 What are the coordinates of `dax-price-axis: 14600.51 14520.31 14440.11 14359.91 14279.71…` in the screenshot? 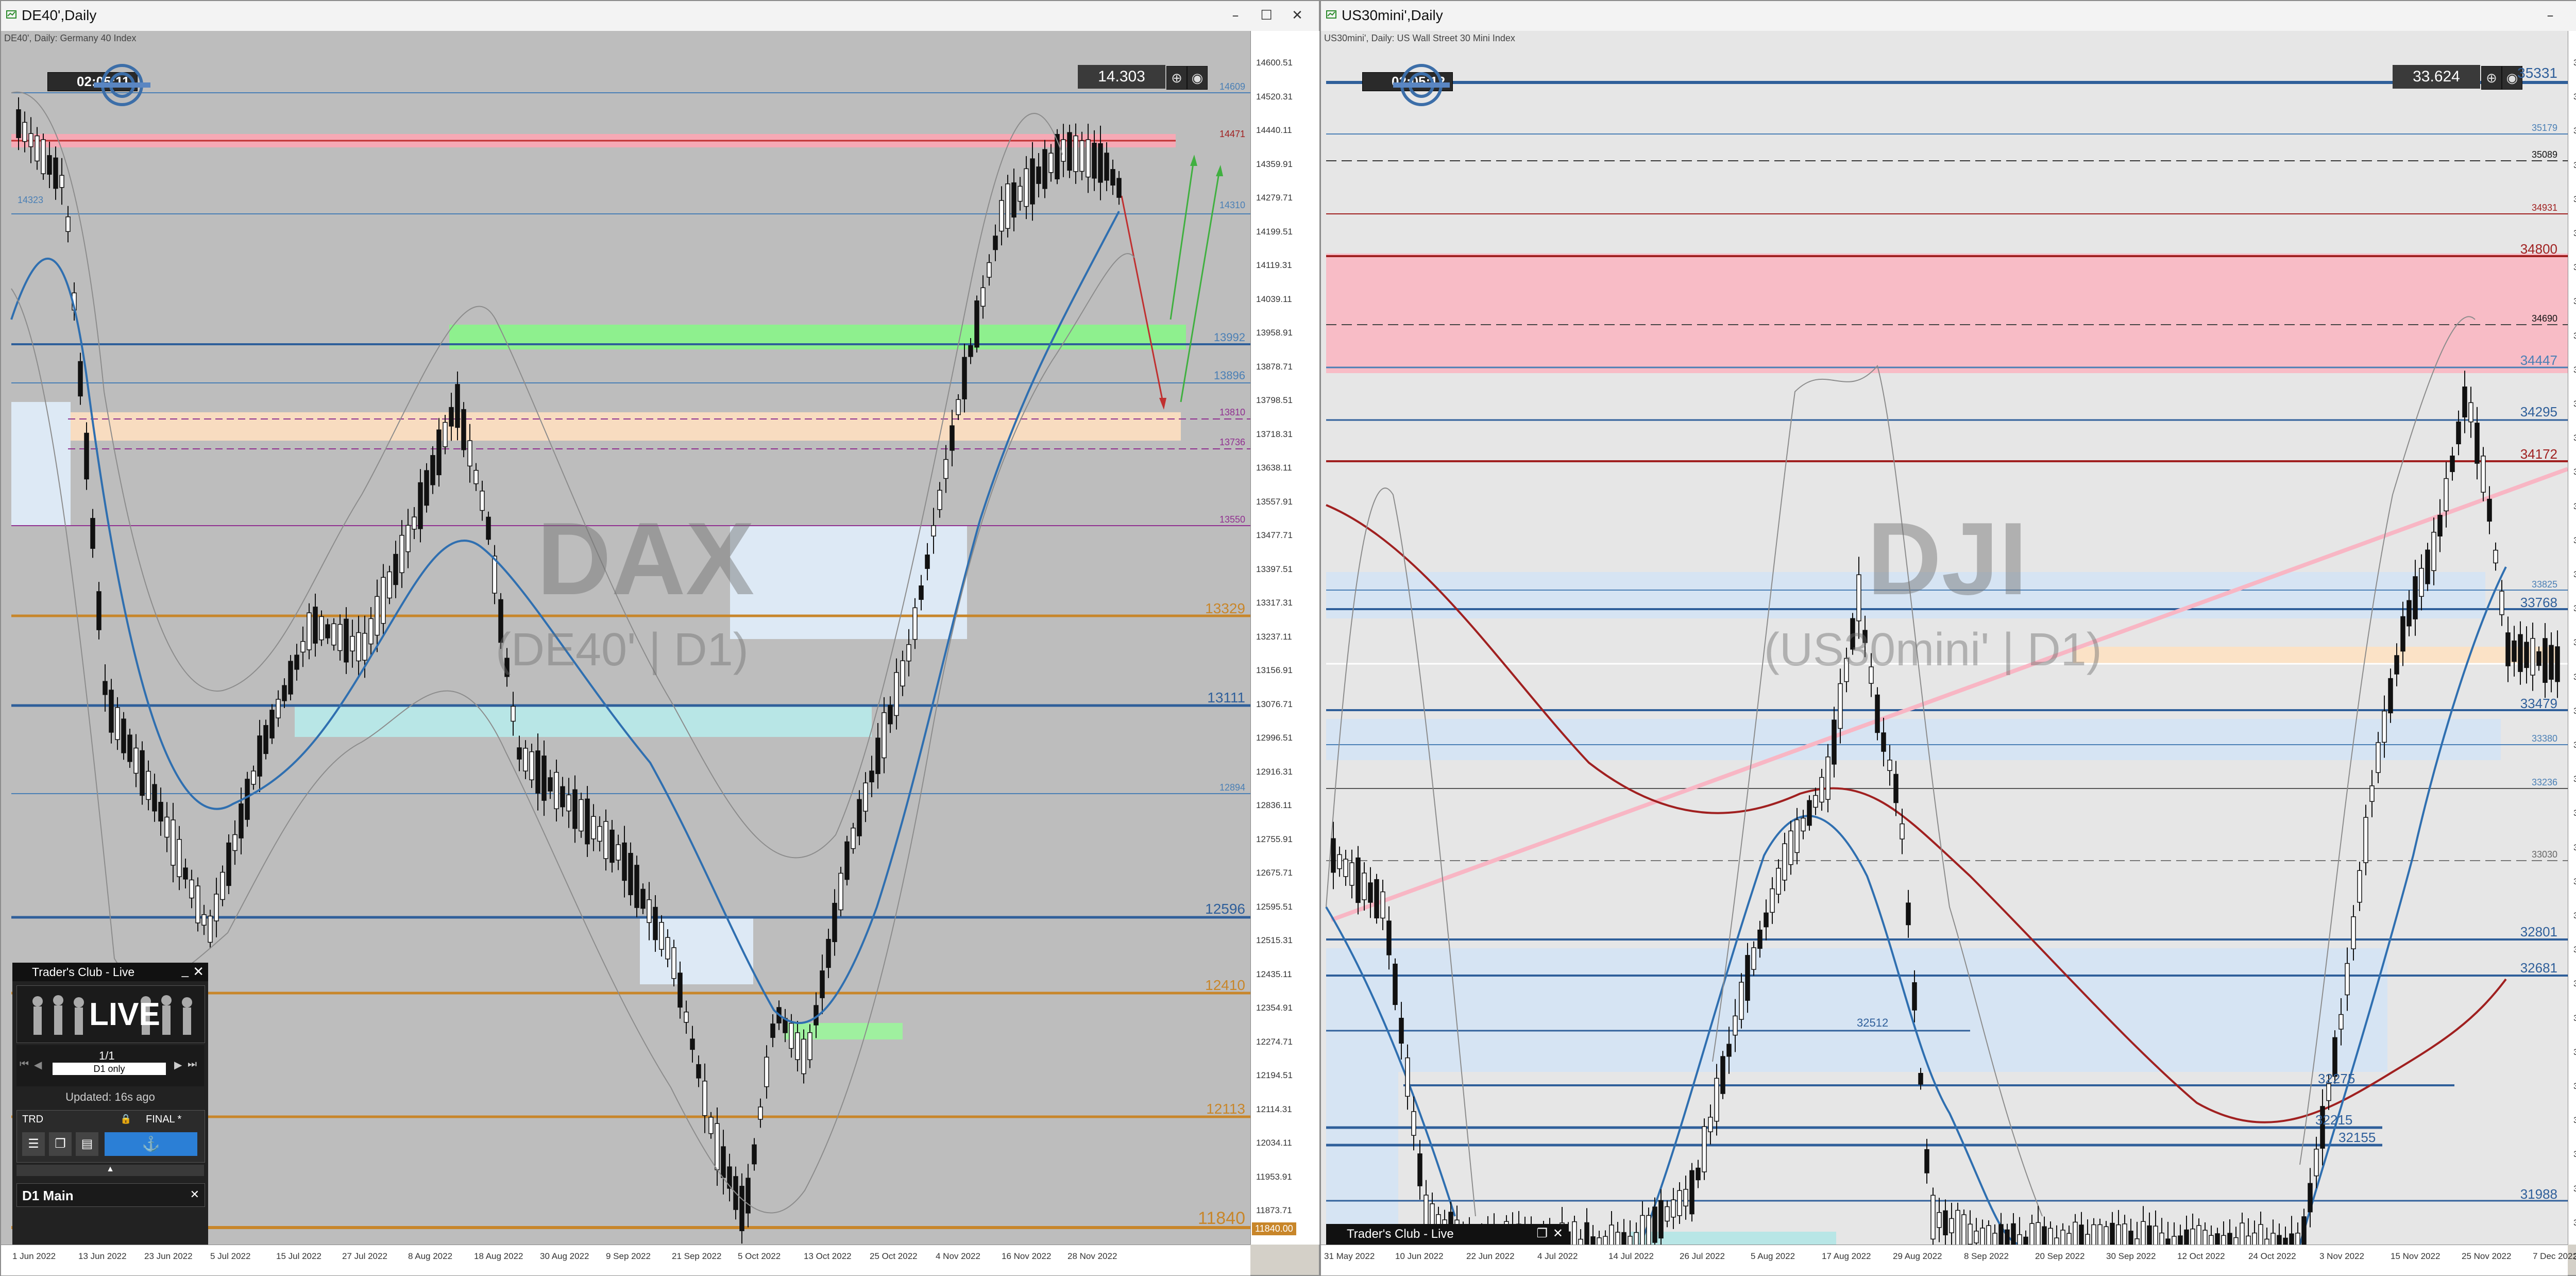 It's located at (1284, 638).